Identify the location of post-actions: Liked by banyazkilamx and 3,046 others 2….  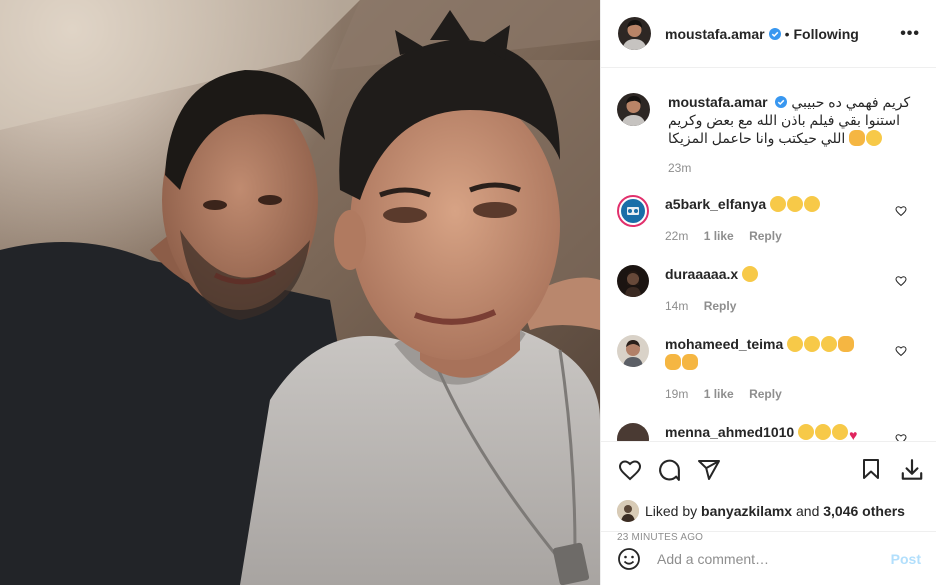
(768, 513).